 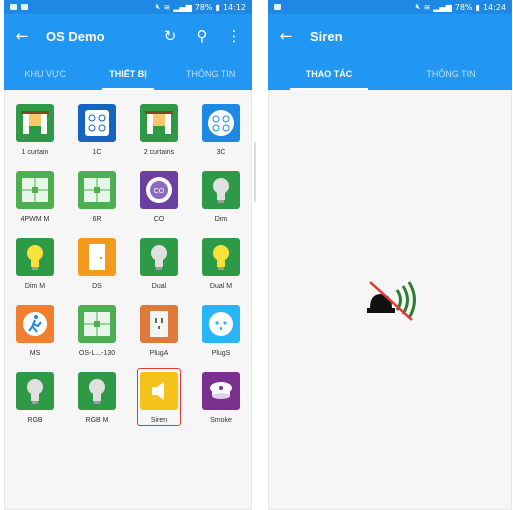 I want to click on door-icon, so click(x=97, y=257).